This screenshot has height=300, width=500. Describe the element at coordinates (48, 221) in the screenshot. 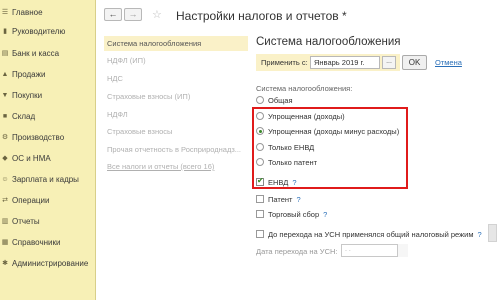

I see `sidebar-item-reports: ▥ Отчеты` at that location.